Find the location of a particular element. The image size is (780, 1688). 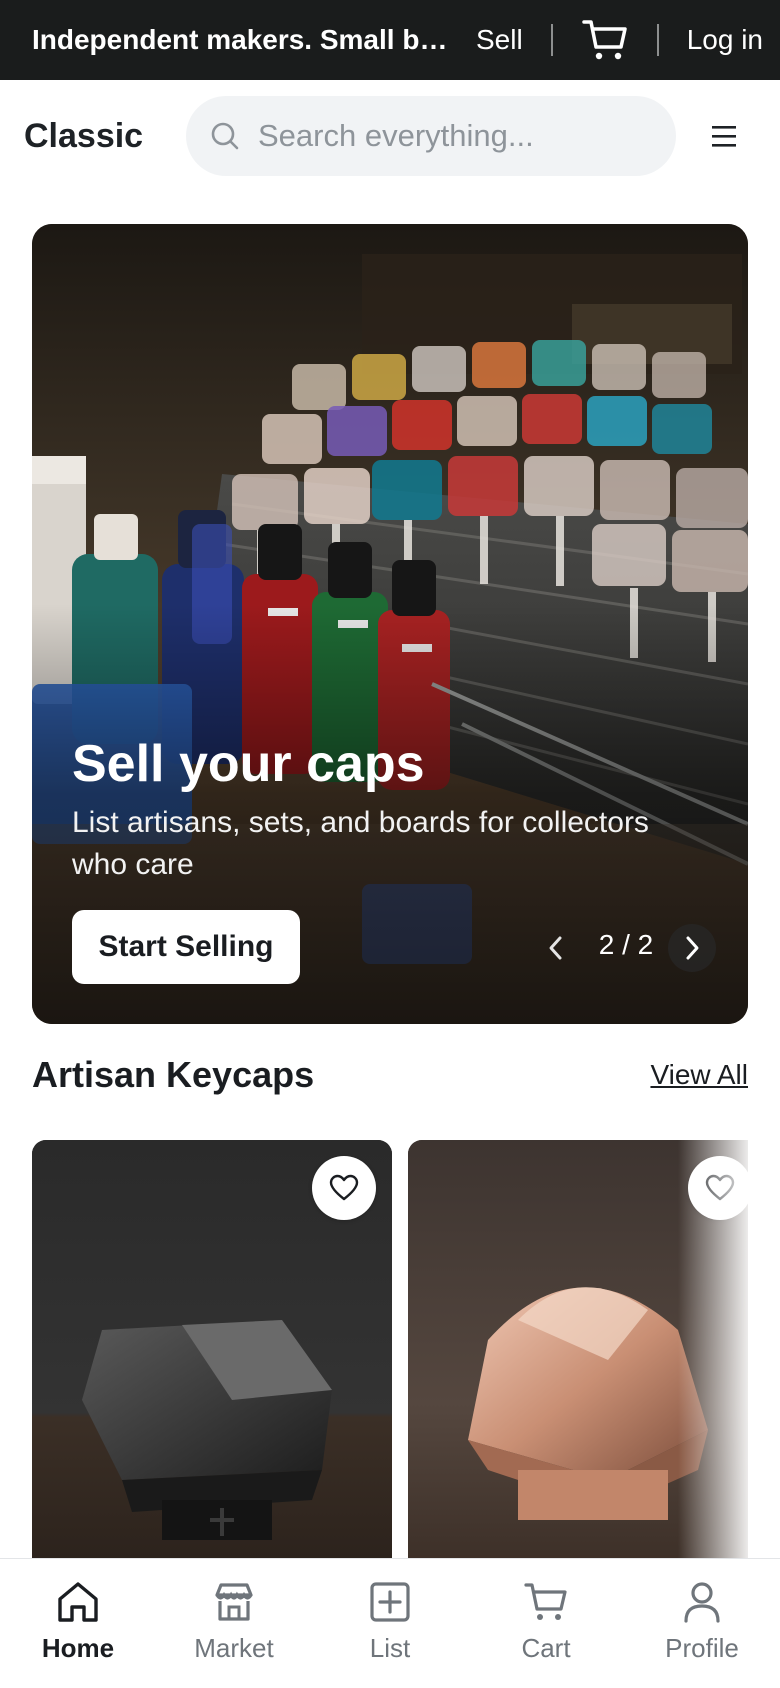

heart-icon is located at coordinates (344, 1187).